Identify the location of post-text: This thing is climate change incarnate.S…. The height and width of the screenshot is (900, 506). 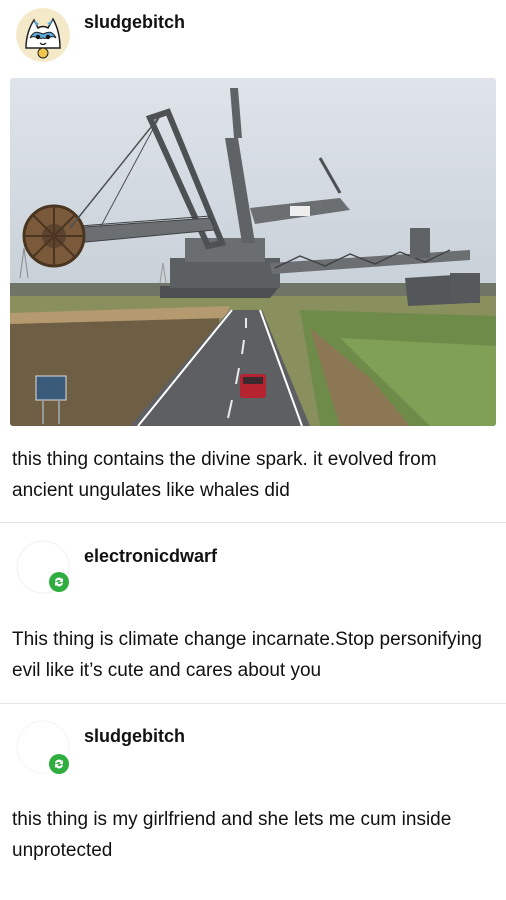
(247, 655).